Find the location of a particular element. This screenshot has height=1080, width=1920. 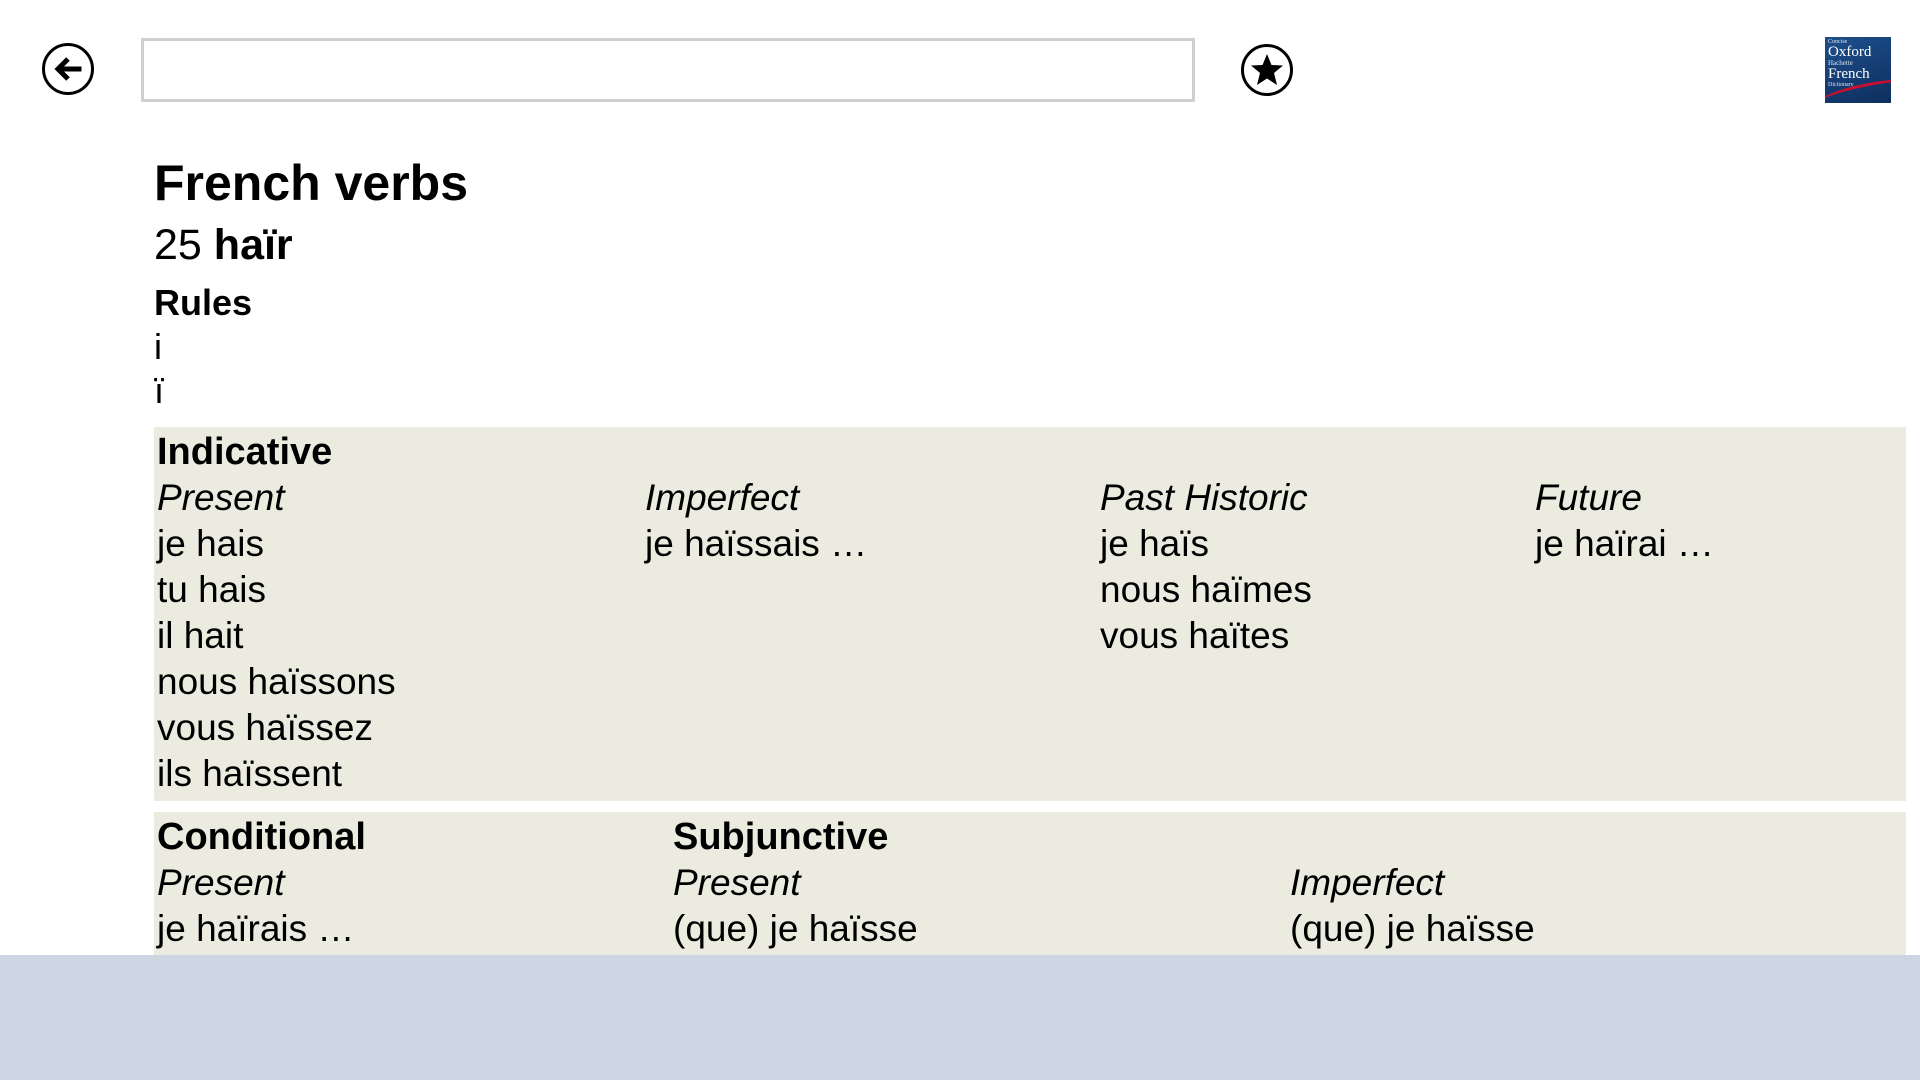

verb-heading: 25 haïr is located at coordinates (1030, 245).